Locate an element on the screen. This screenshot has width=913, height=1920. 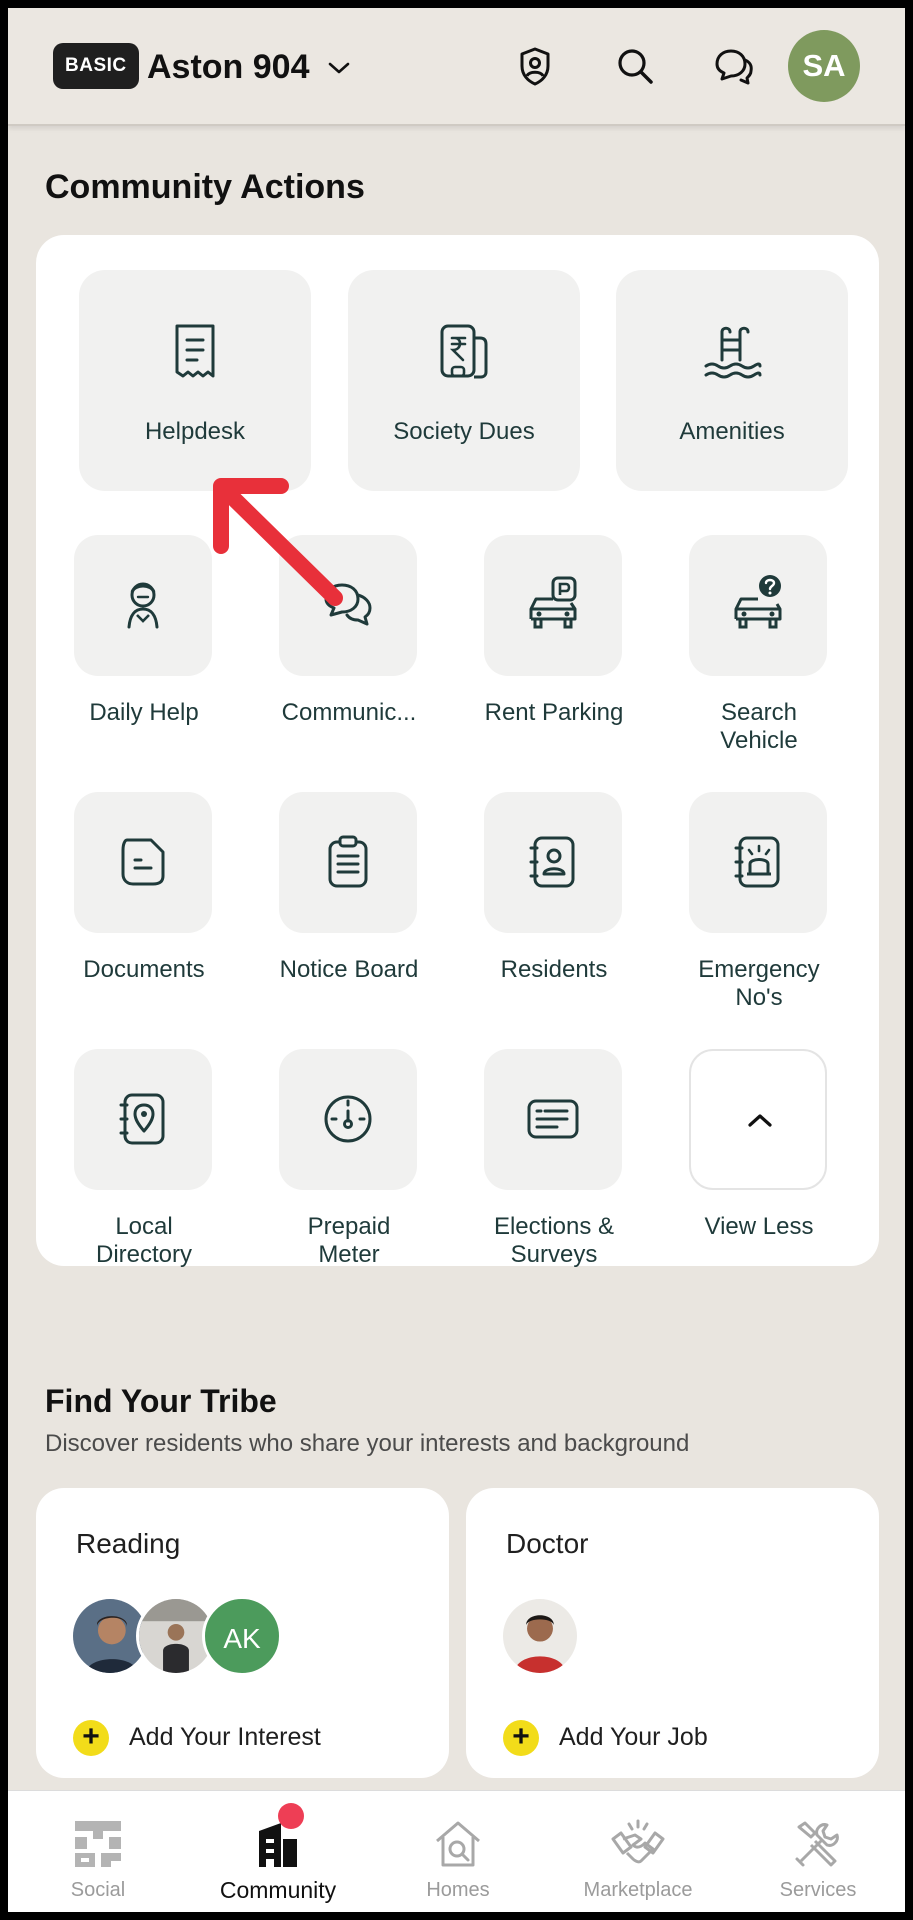
unit-selector-title: Aston 904 is located at coordinates (228, 67).